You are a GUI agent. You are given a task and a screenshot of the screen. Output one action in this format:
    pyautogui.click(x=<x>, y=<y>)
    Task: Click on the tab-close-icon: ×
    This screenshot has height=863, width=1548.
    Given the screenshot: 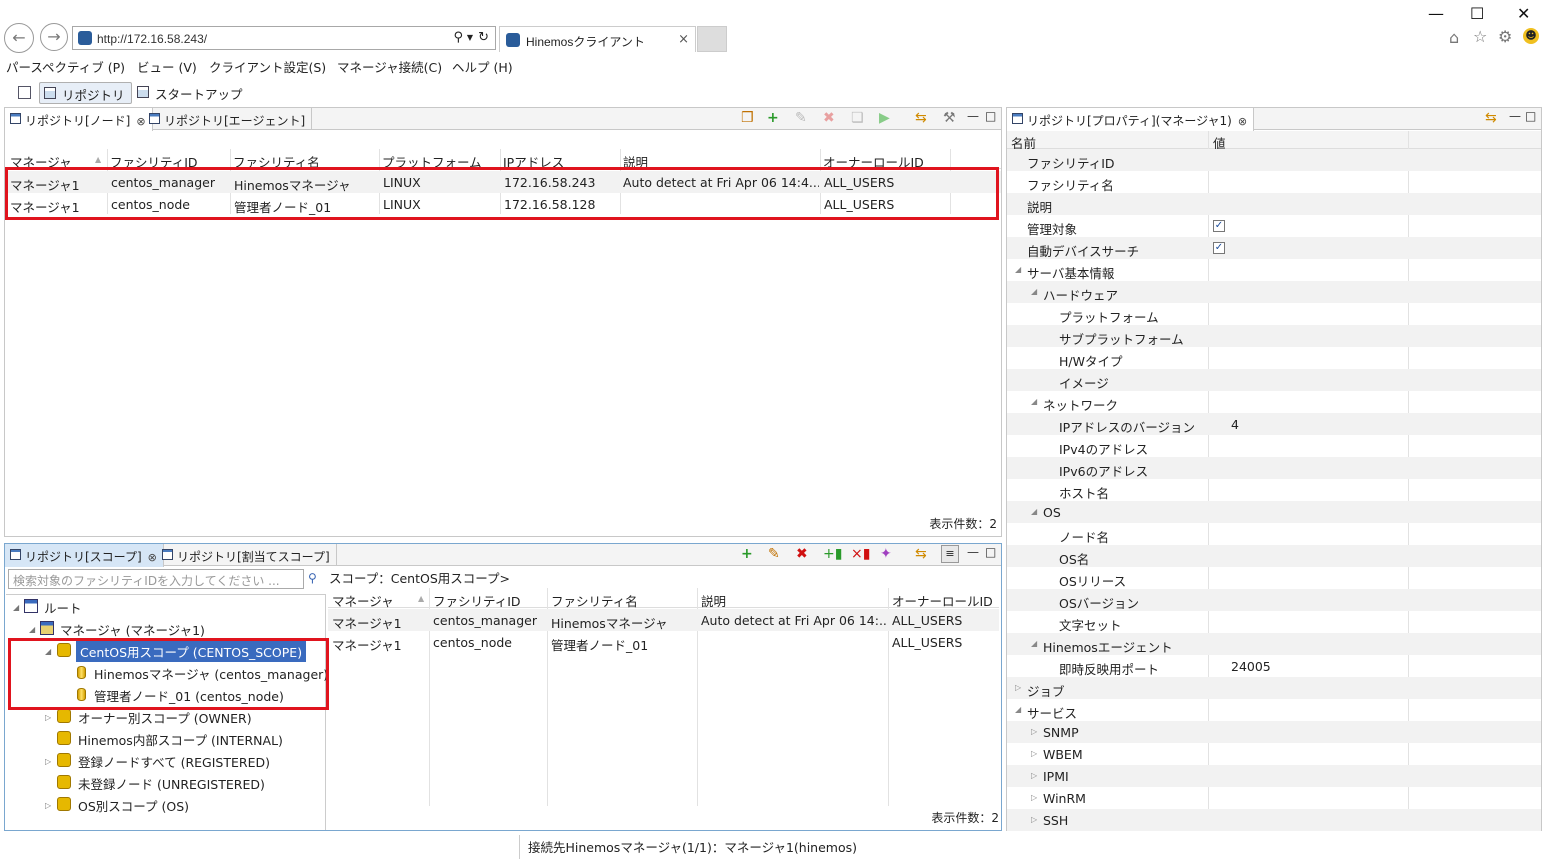 What is the action you would take?
    pyautogui.click(x=683, y=39)
    